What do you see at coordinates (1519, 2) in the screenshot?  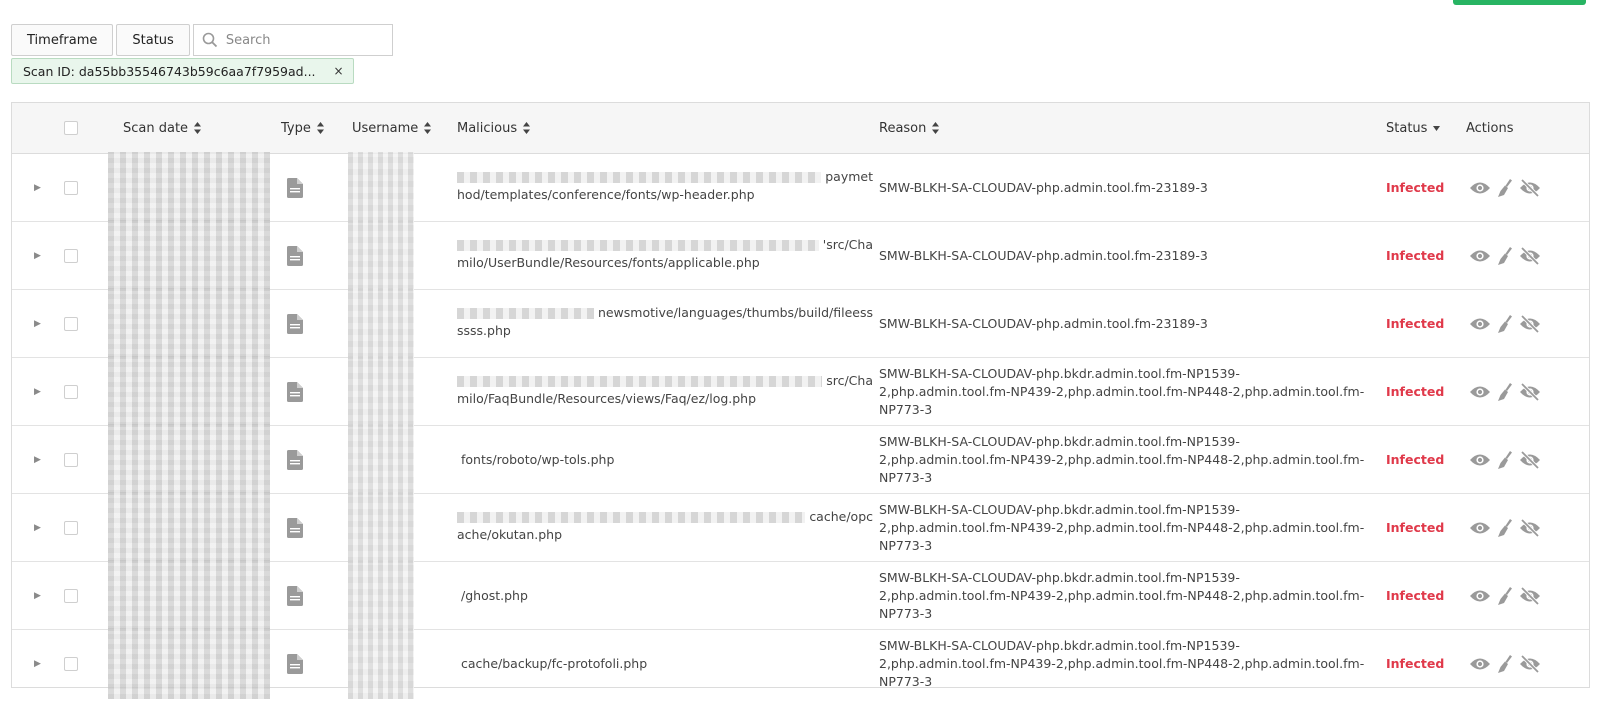 I see `top-green-button` at bounding box center [1519, 2].